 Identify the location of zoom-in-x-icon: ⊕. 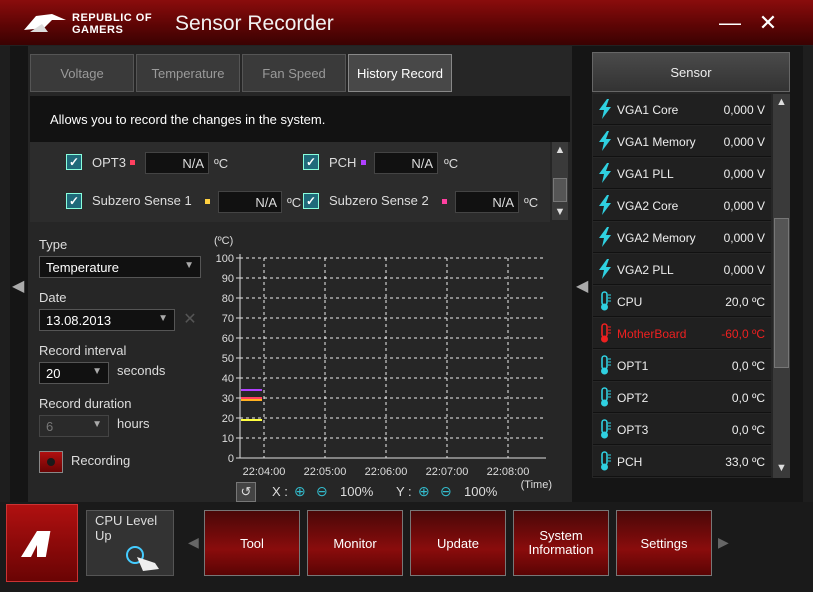
(300, 491).